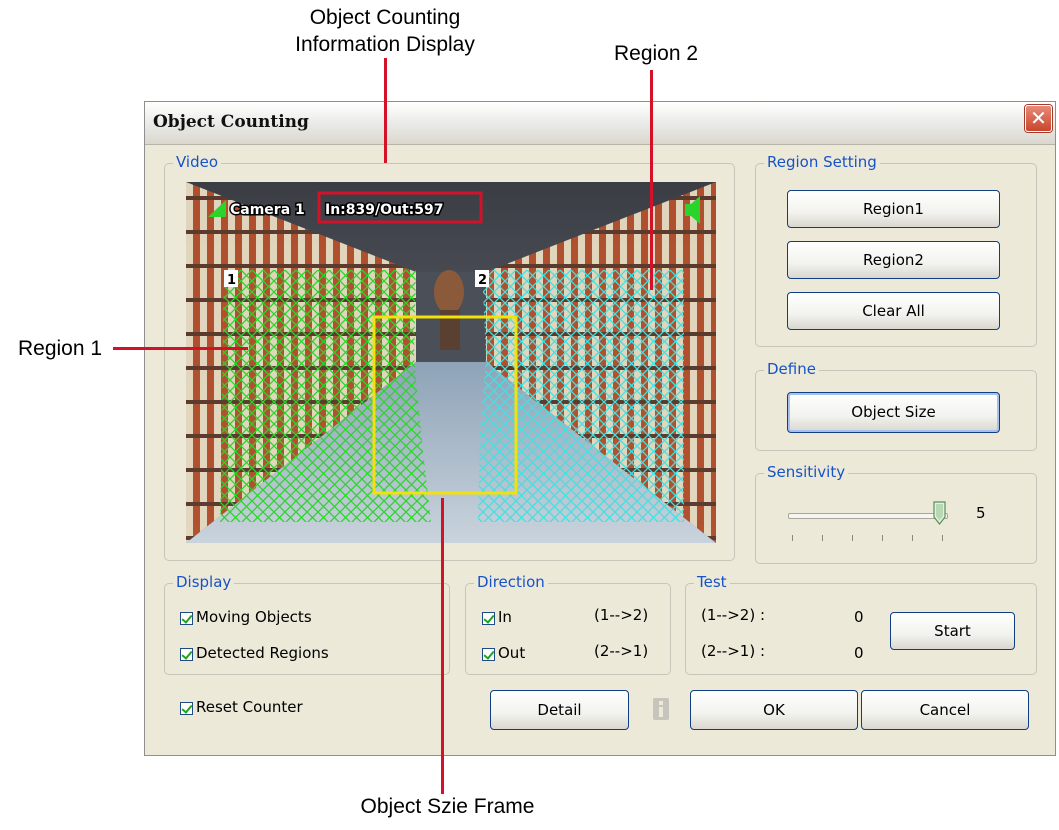  Describe the element at coordinates (447, 806) in the screenshot. I see `callout-object-size-frame: Object Szie Frame` at that location.